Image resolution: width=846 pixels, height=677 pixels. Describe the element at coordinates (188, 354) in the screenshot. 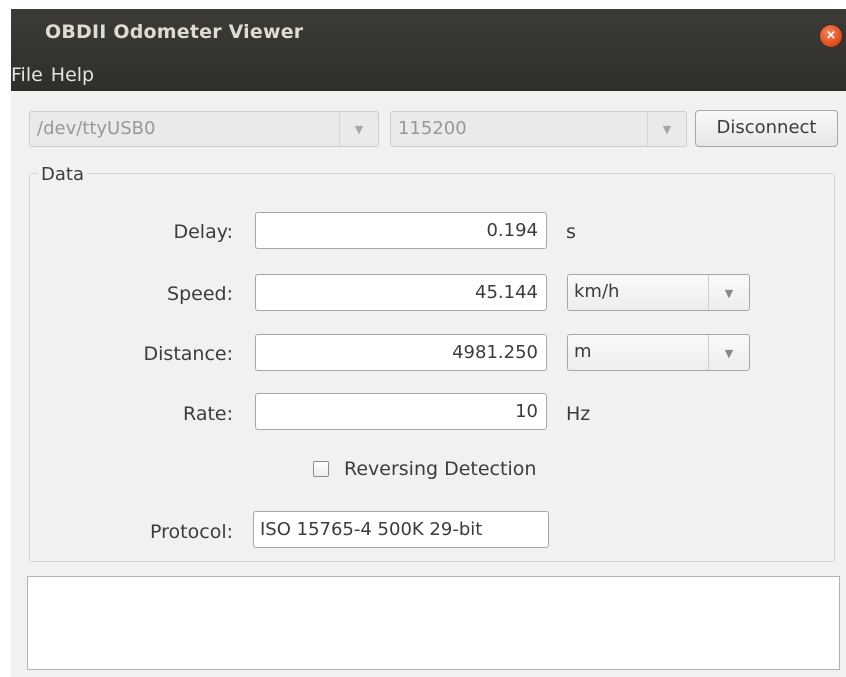

I see `distance-label: Distance:` at that location.